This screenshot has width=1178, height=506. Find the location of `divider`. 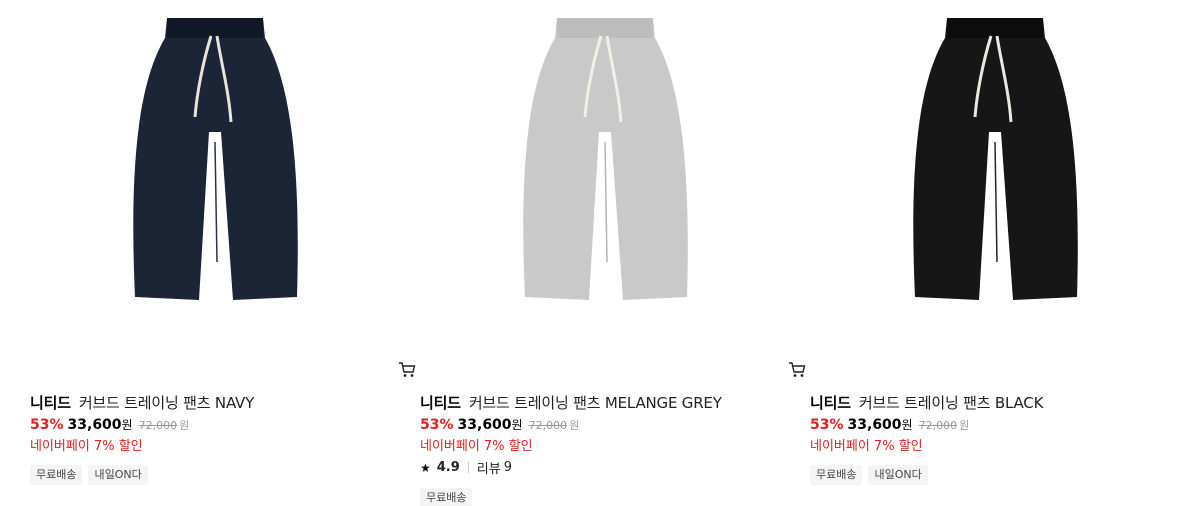

divider is located at coordinates (468, 467).